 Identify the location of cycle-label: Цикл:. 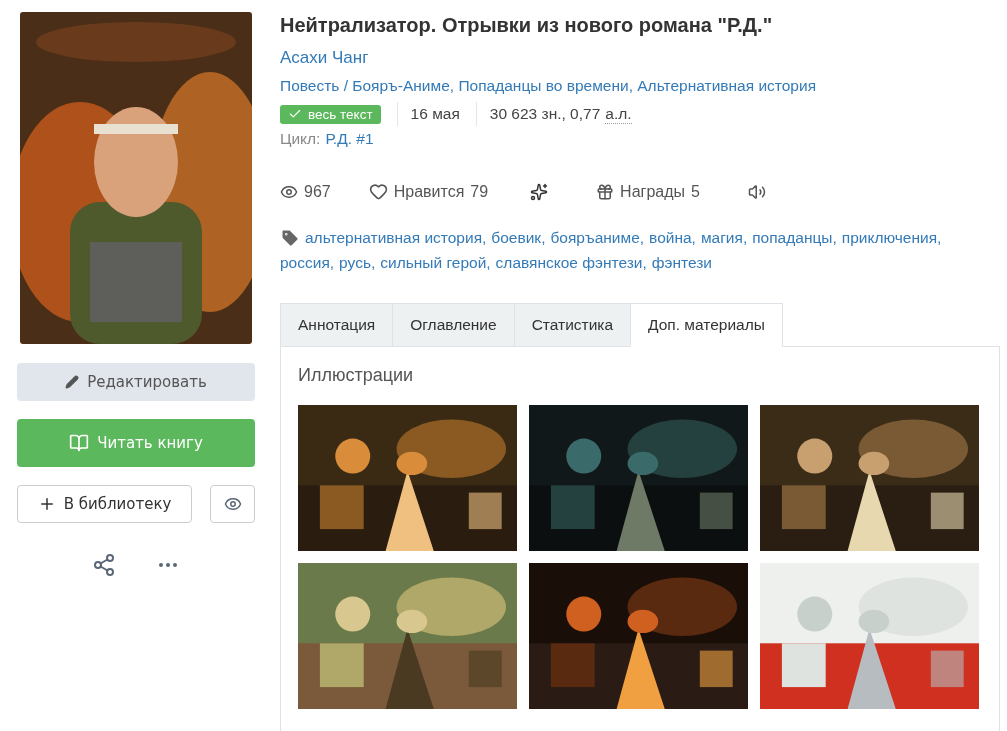
(300, 139).